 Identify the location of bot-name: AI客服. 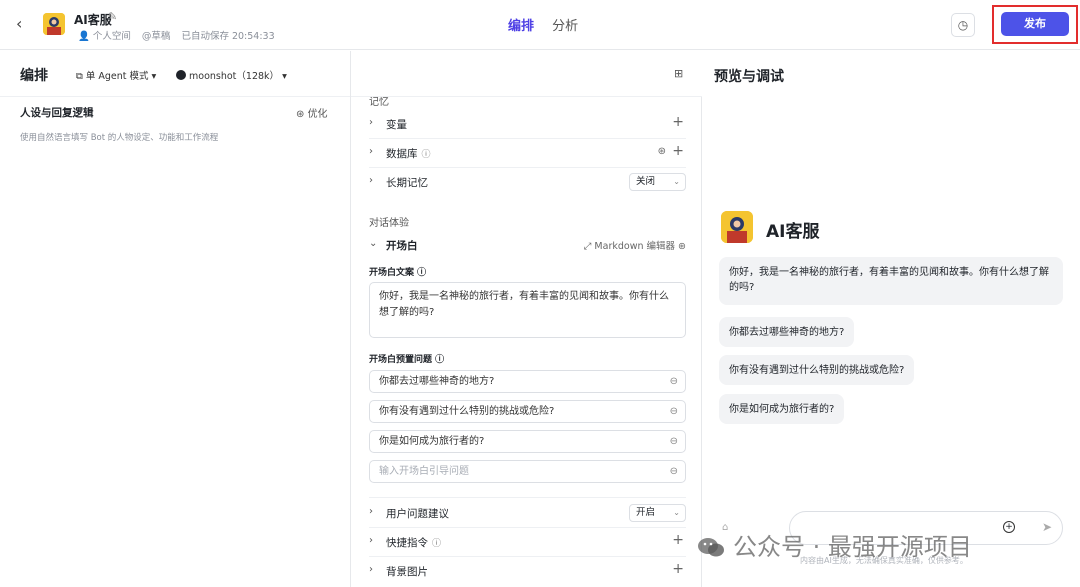
(793, 232).